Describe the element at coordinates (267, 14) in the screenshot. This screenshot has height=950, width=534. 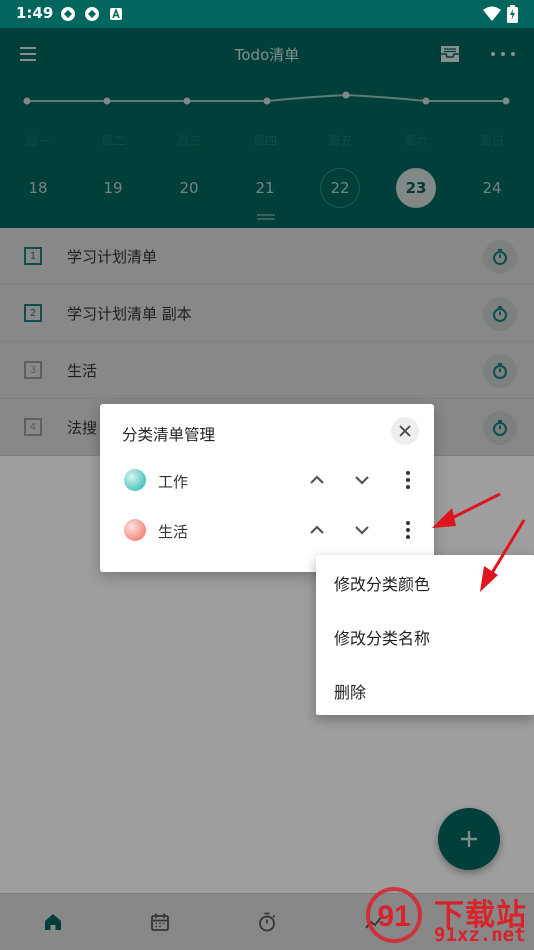
I see `status-bar: 1:49` at that location.